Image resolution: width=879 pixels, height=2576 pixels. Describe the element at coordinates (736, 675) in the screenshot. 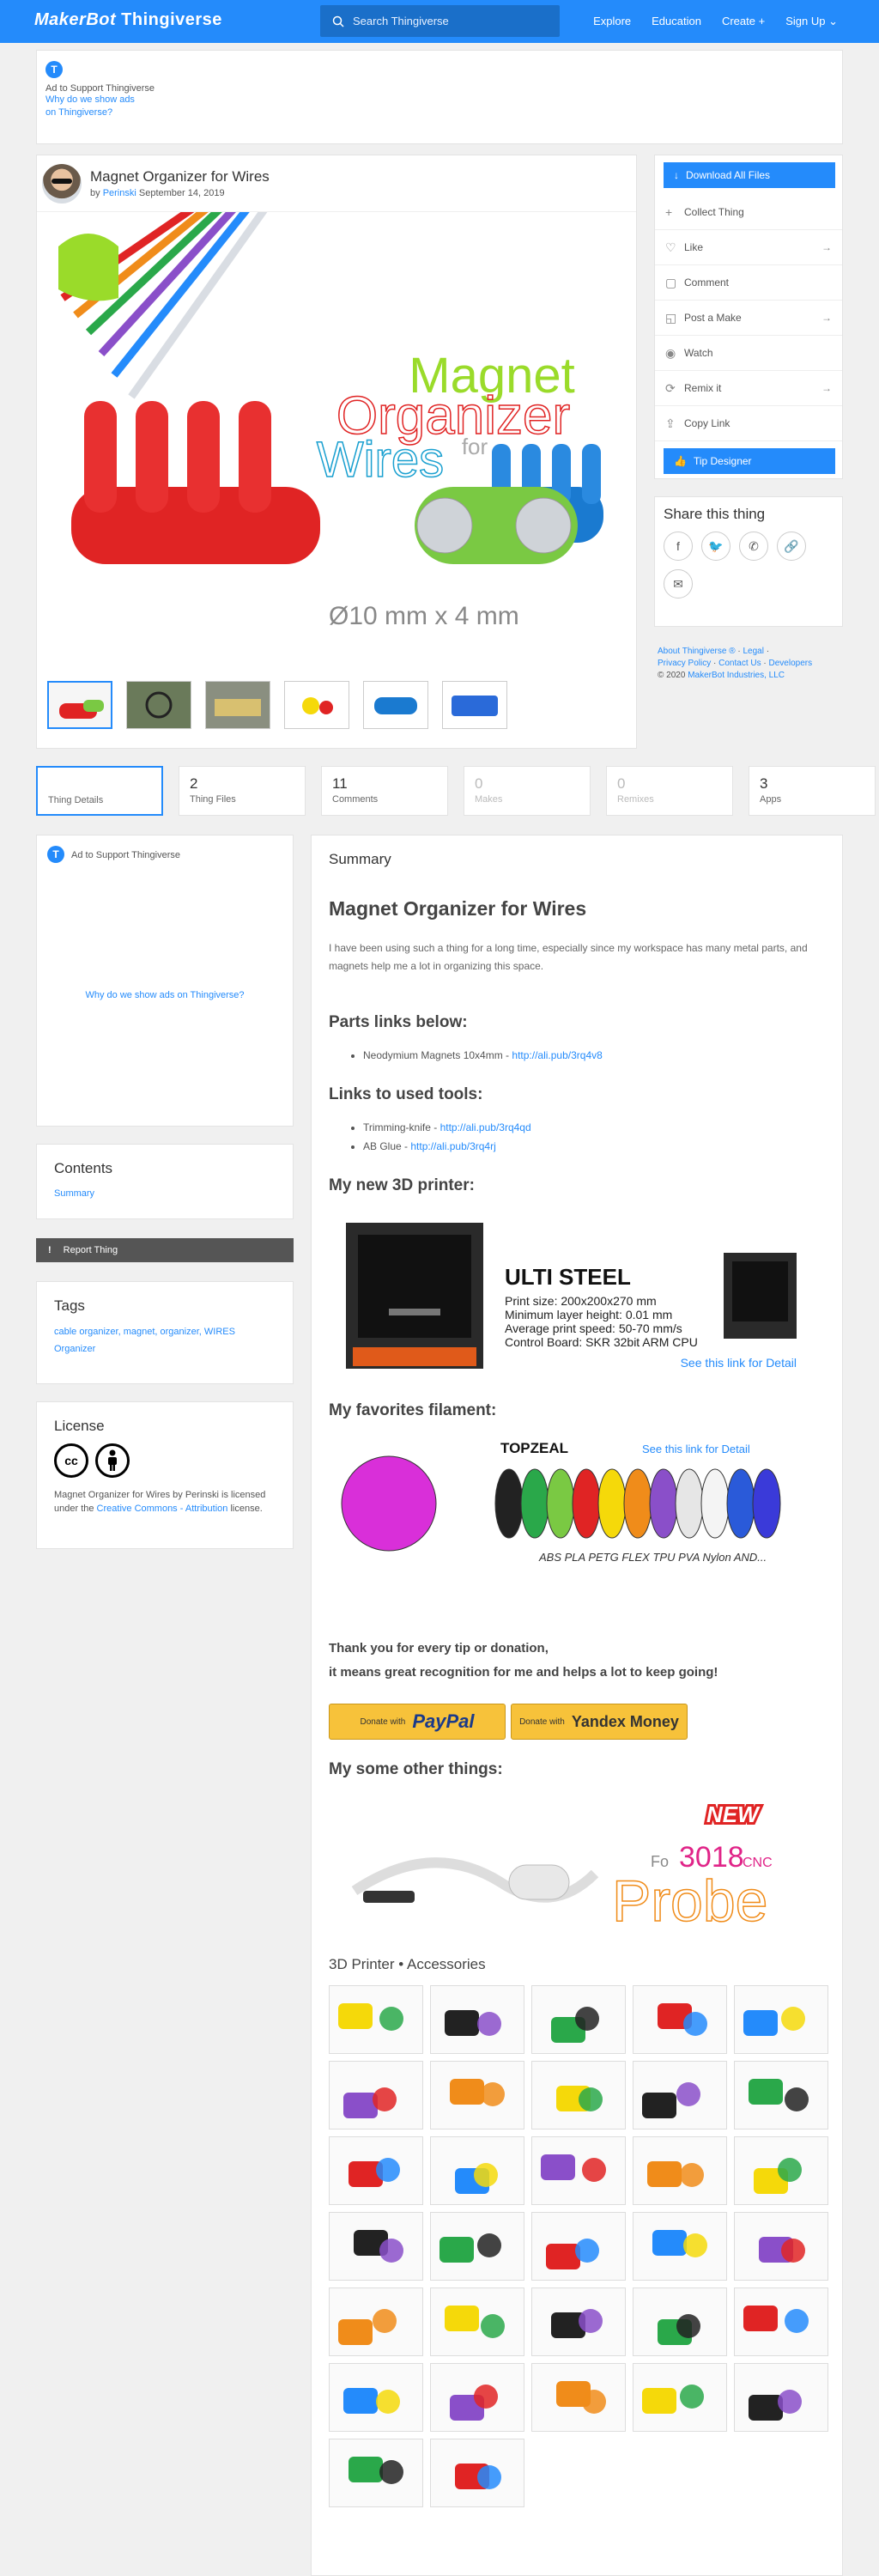

I see `makerbot-link: MakerBot Industries, LLC` at that location.